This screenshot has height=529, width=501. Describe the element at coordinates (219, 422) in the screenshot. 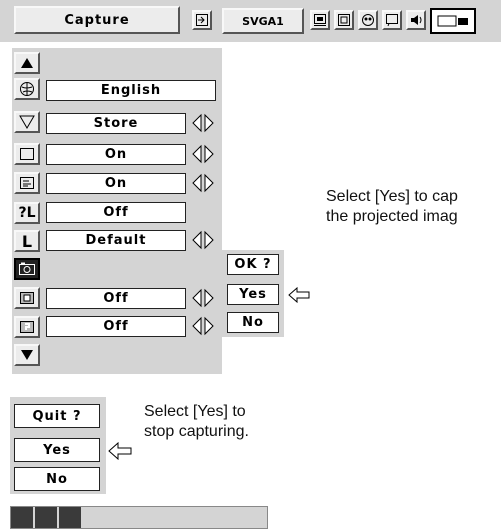

I see `quit-instruction-text: Select [Yes] to stop capturing.` at that location.